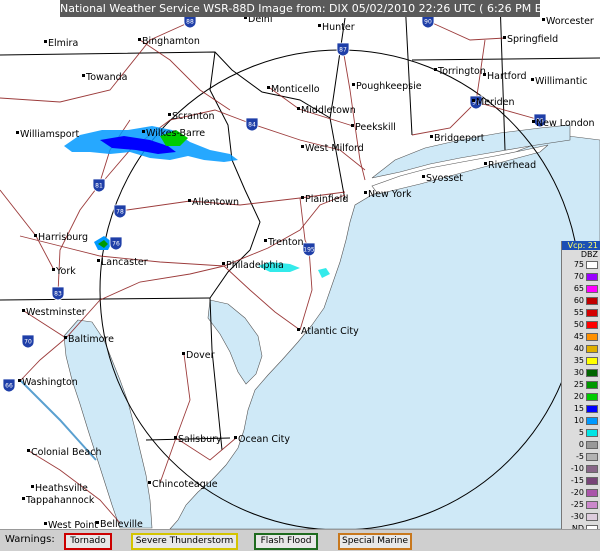  Describe the element at coordinates (106, 77) in the screenshot. I see `city-label: Towanda` at that location.